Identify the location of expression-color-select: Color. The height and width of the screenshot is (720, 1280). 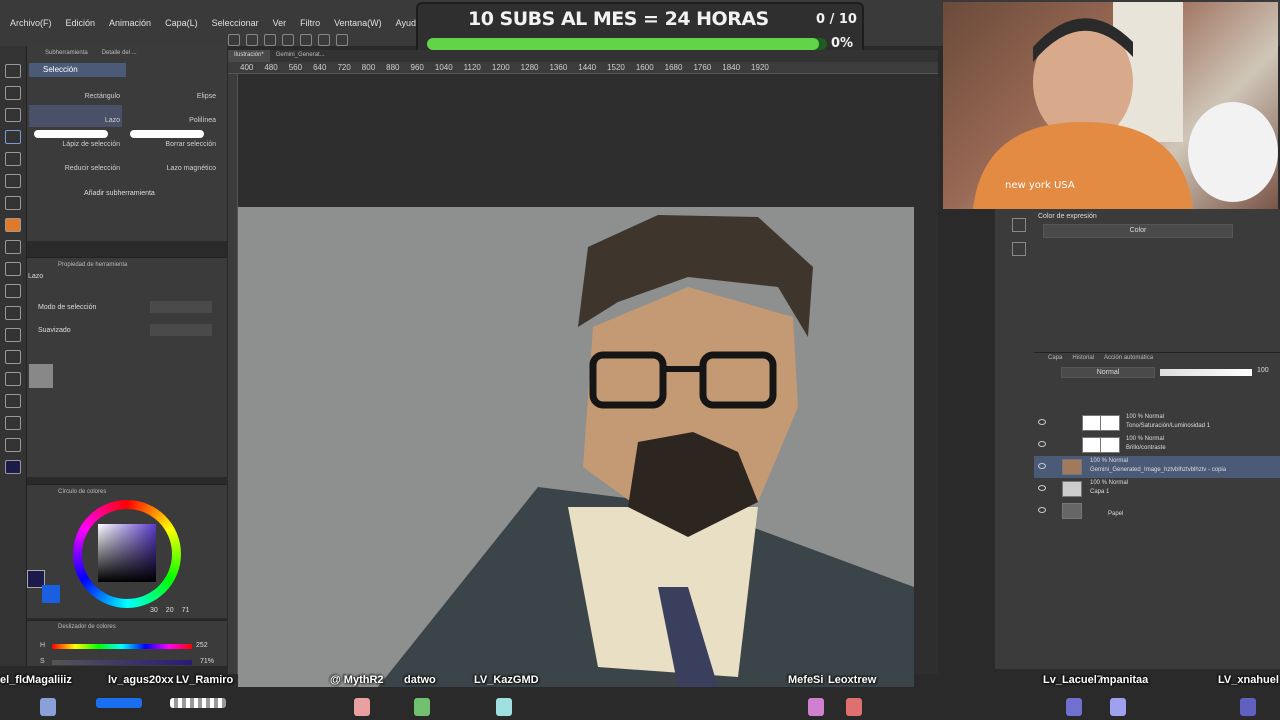
(1138, 231).